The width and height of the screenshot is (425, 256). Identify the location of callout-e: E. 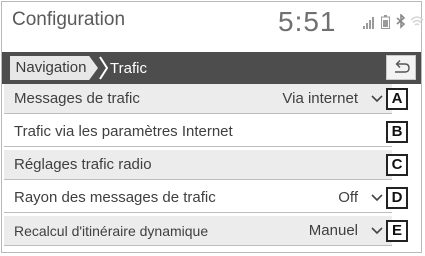
(397, 231).